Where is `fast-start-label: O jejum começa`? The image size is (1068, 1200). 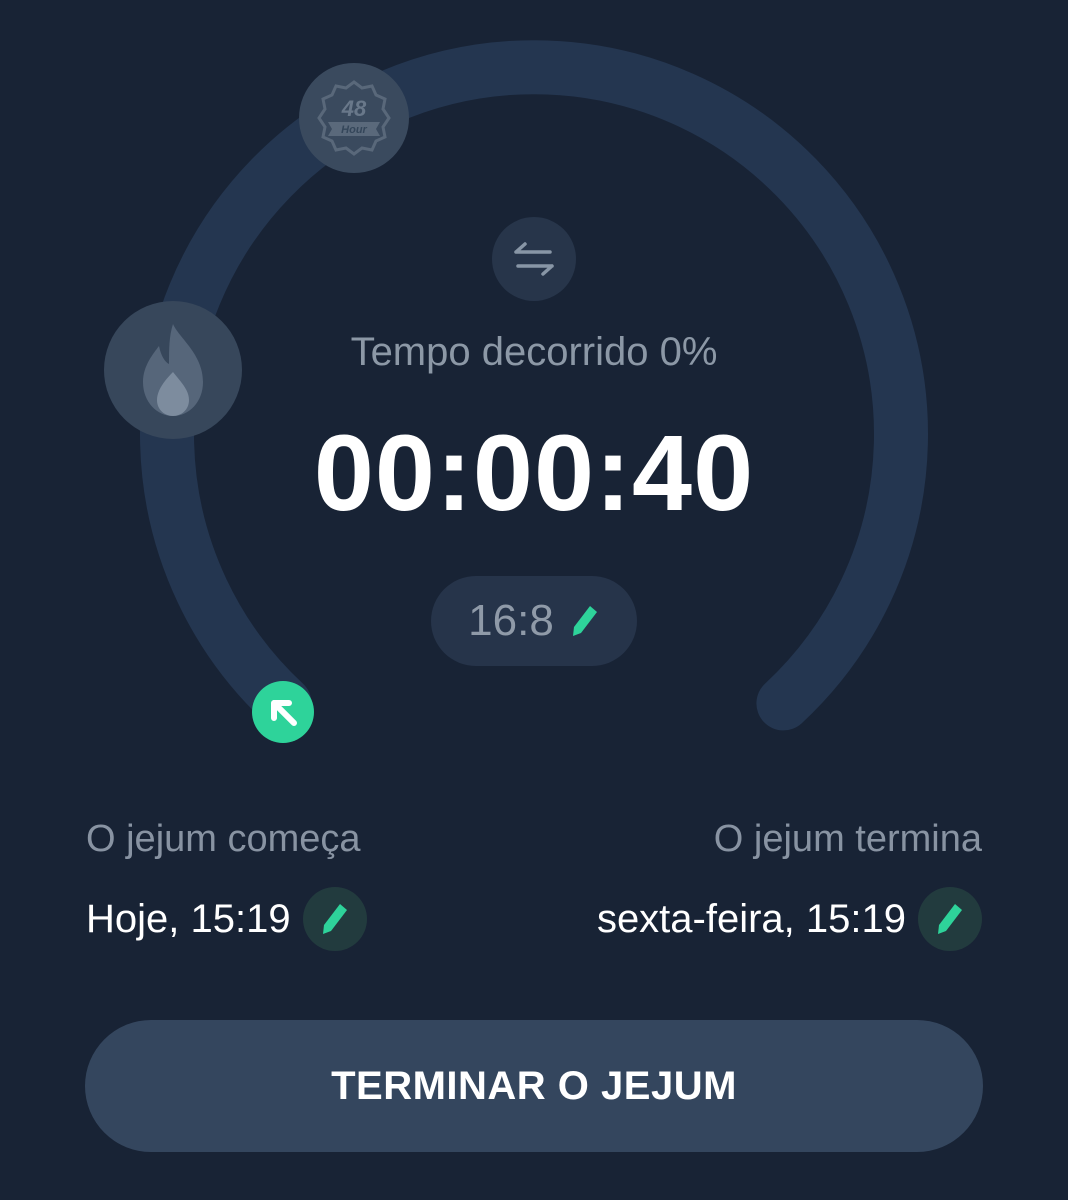 fast-start-label: O jejum começa is located at coordinates (223, 839).